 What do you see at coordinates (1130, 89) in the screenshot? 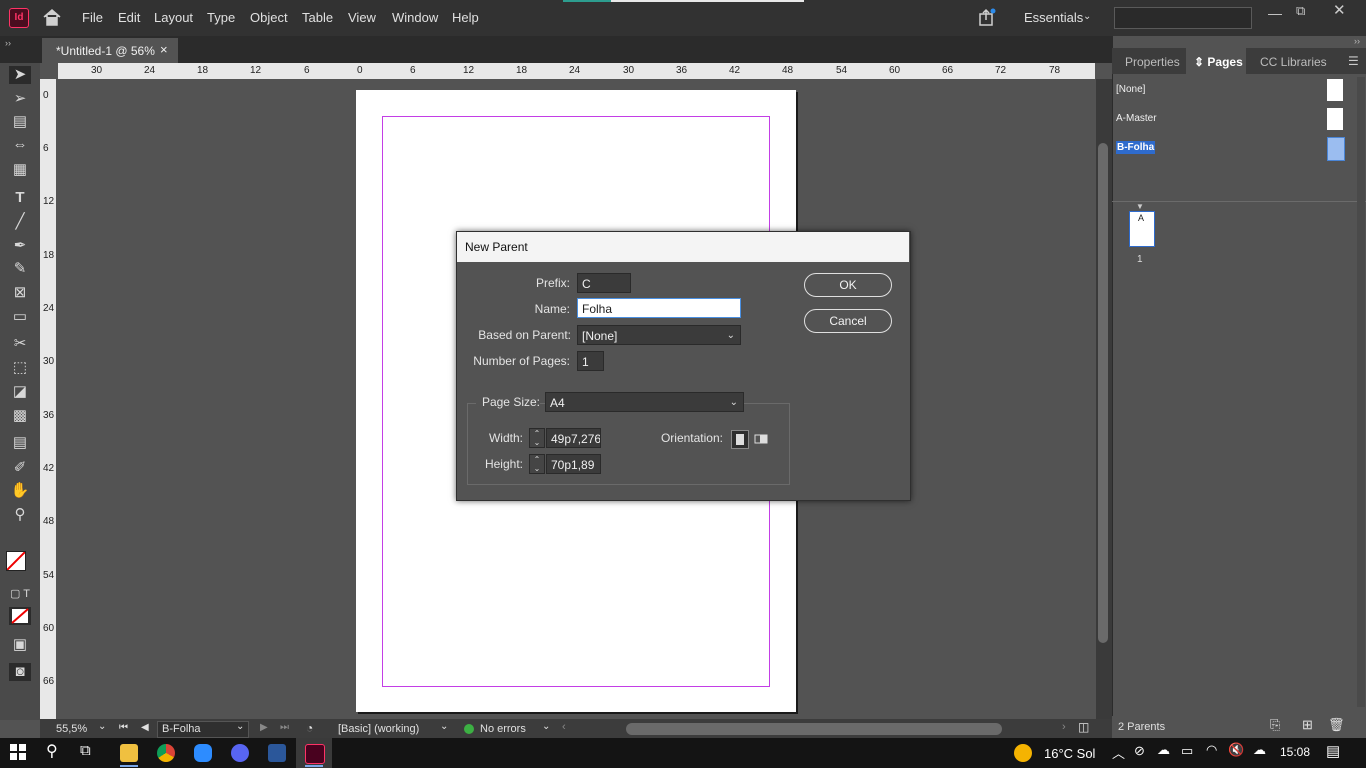
I see `parent-item-none: [None]` at bounding box center [1130, 89].